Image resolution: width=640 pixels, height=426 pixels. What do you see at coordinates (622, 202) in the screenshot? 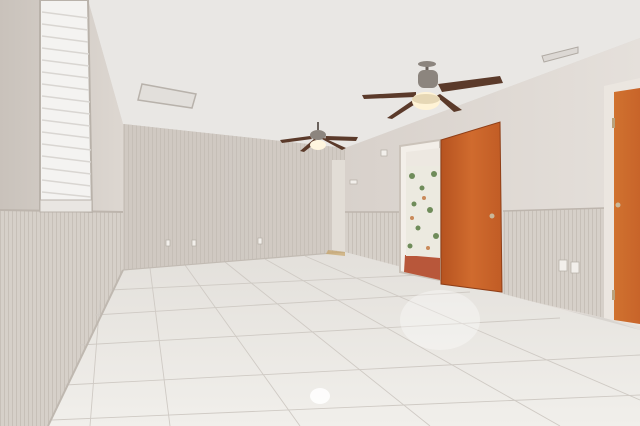
I see `orange-door-right` at bounding box center [622, 202].